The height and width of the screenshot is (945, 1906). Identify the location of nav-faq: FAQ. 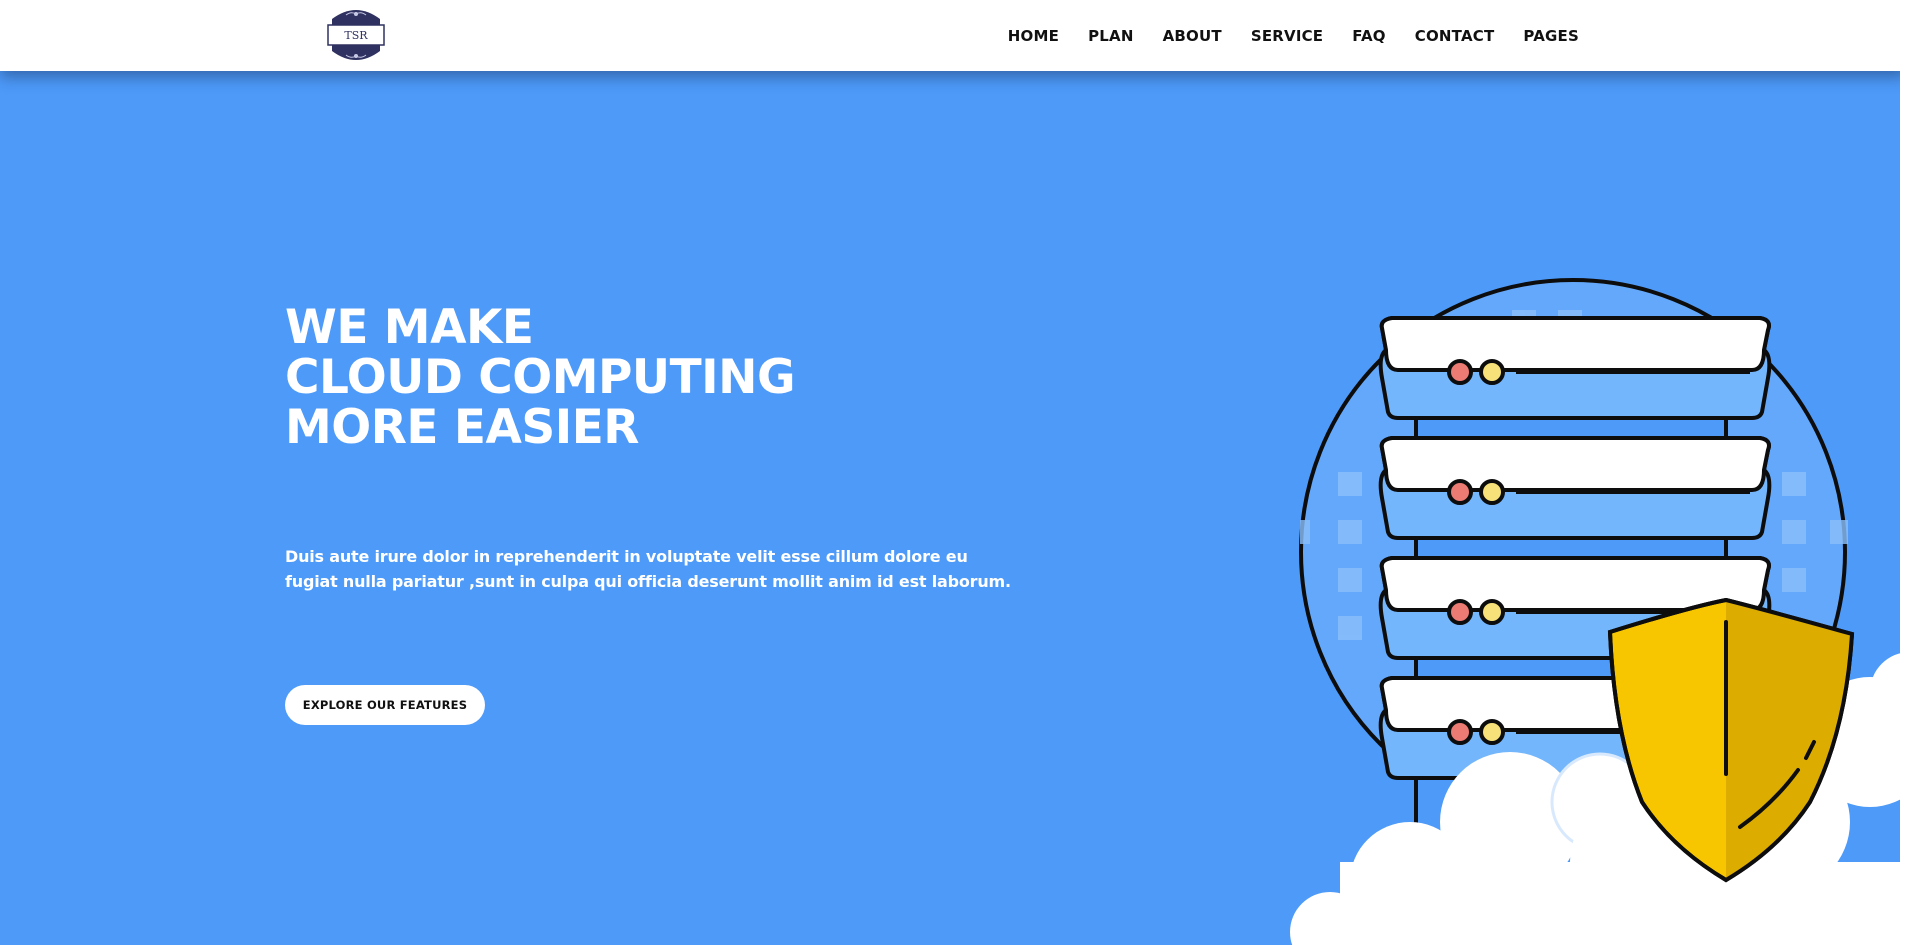
(1369, 36).